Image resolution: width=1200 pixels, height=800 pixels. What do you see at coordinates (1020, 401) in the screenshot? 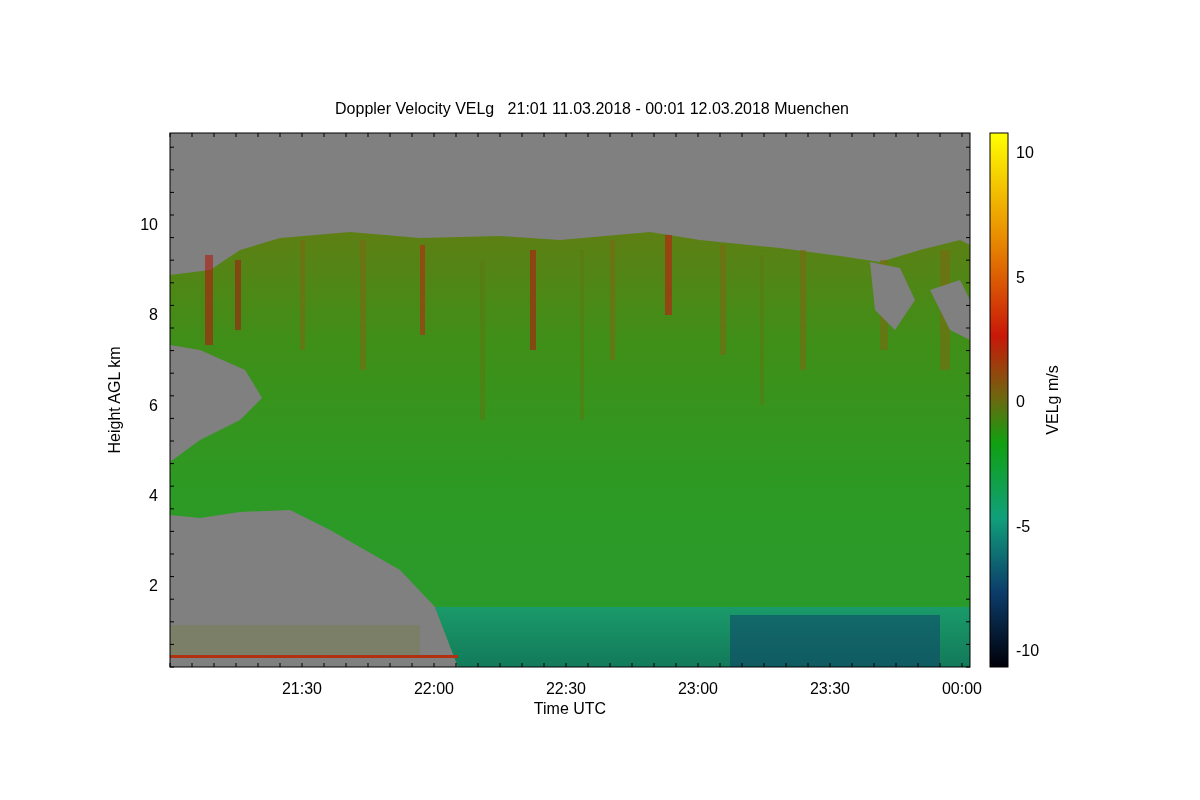
I see `colorbar-tick-label: 0` at bounding box center [1020, 401].